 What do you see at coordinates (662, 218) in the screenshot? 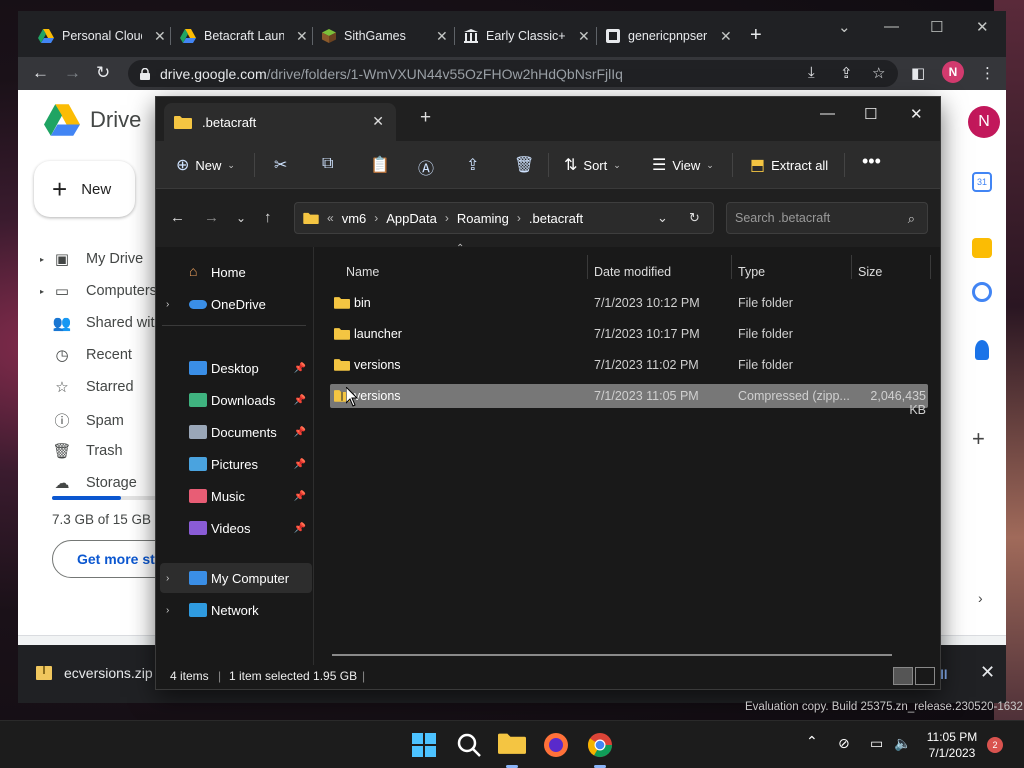
I see `chevron-down-icon: ⌄` at bounding box center [662, 218].